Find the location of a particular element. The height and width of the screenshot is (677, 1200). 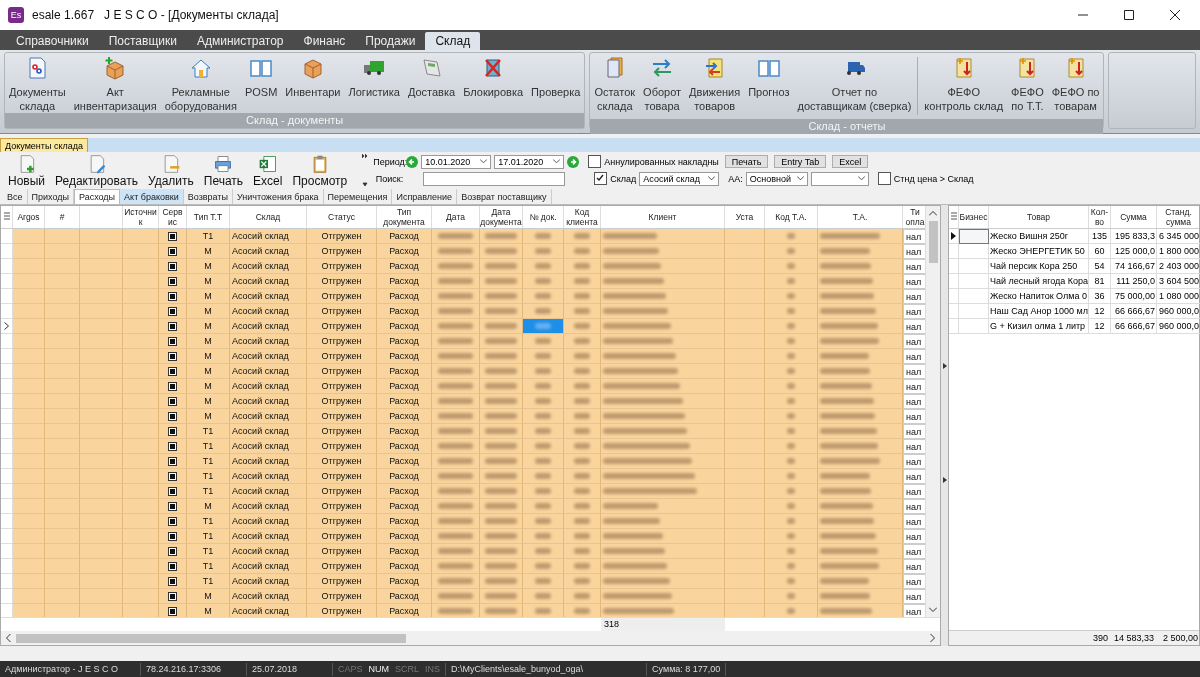

scroll-up-icon is located at coordinates (933, 213).